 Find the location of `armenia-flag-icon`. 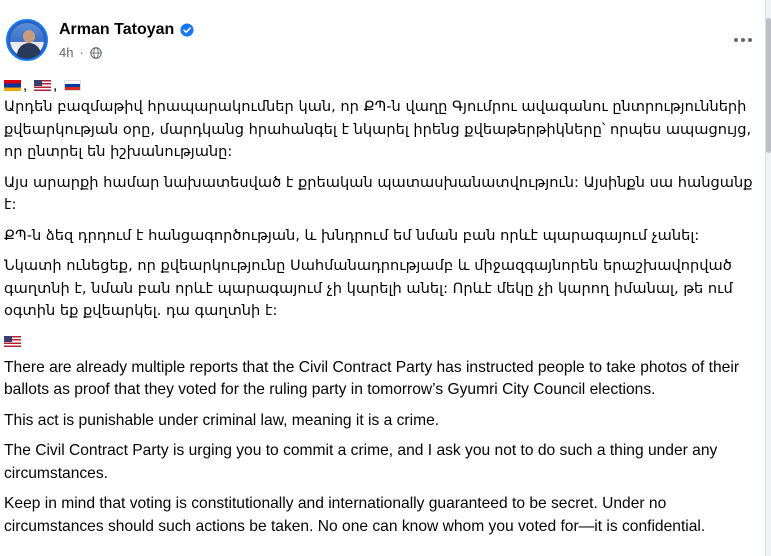

armenia-flag-icon is located at coordinates (12, 85).